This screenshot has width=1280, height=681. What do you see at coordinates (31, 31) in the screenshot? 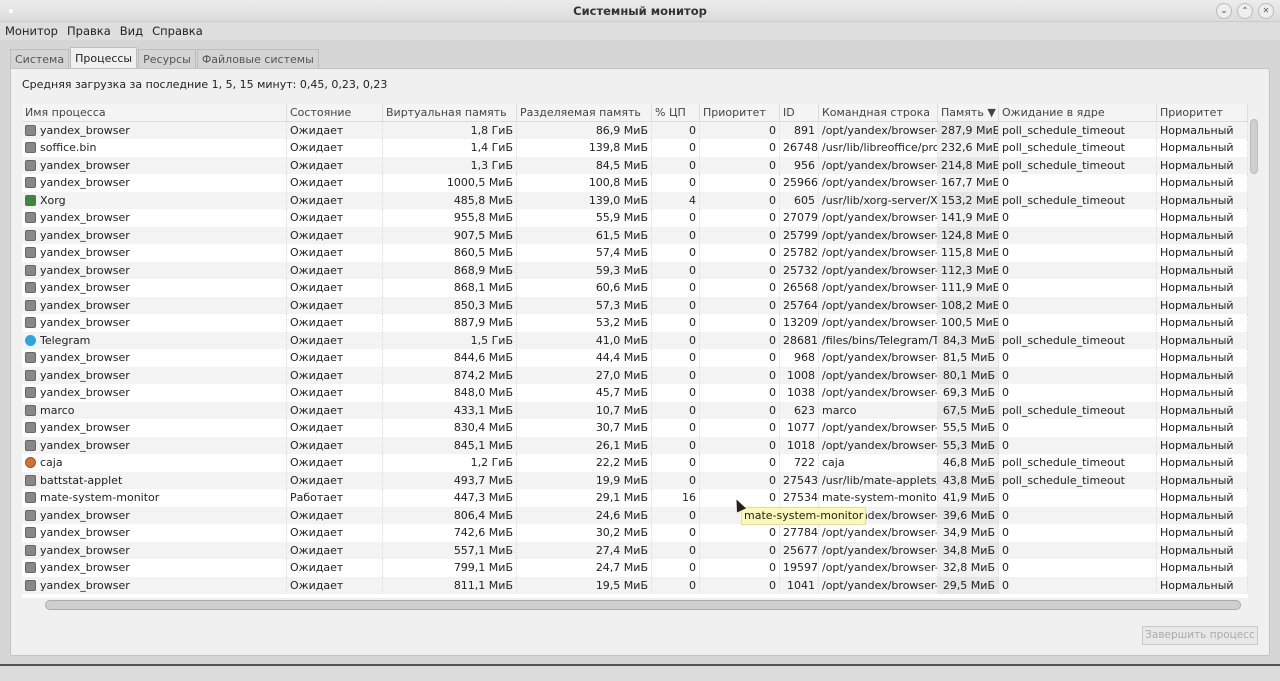
I see `menu-monitor: Монитор` at bounding box center [31, 31].